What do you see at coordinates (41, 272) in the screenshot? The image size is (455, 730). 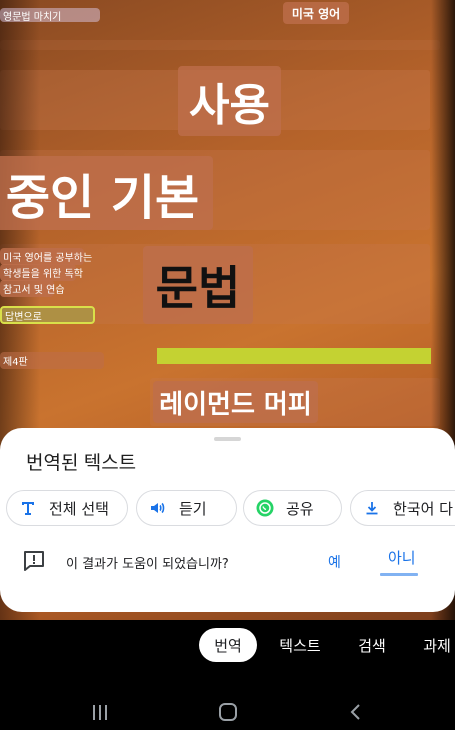 I see `overlay-side-text: 학생들을 위한 독학` at bounding box center [41, 272].